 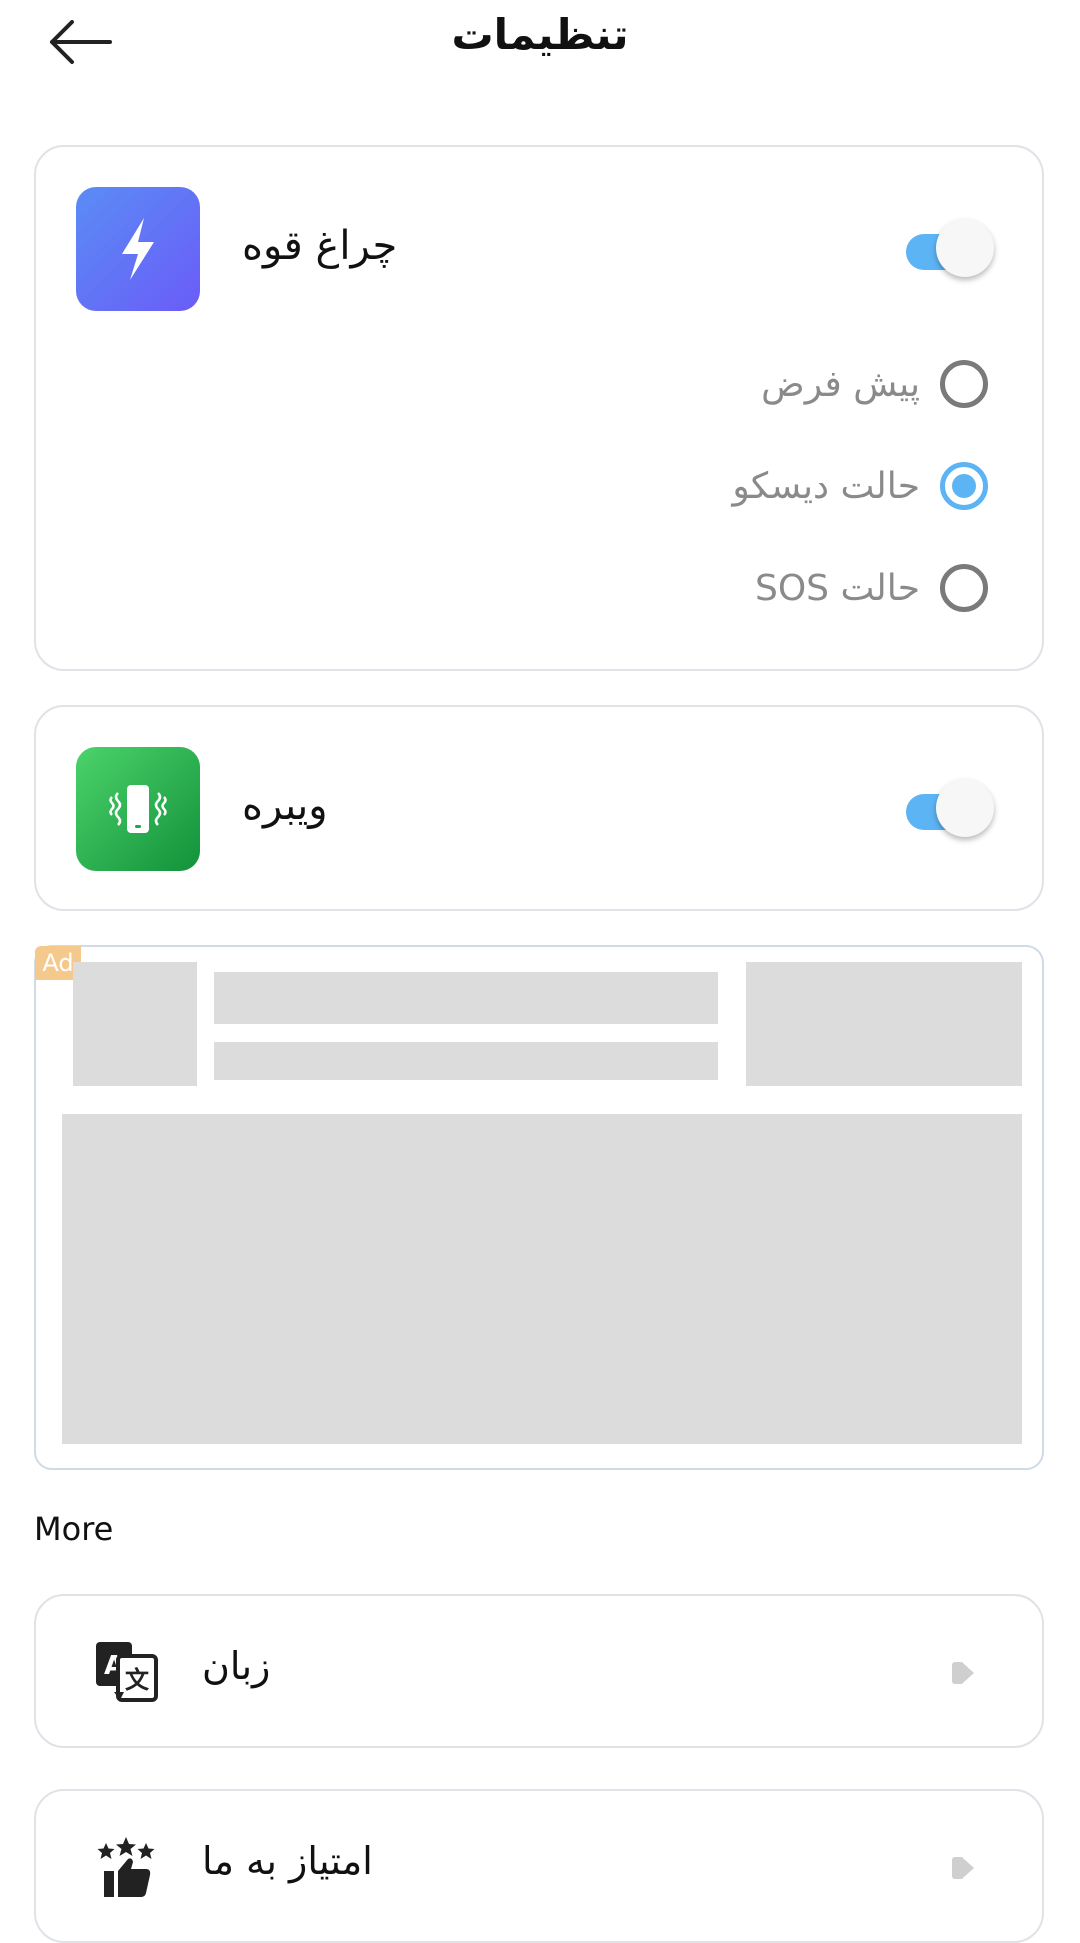 I want to click on ad-headline-placeholder, so click(x=466, y=998).